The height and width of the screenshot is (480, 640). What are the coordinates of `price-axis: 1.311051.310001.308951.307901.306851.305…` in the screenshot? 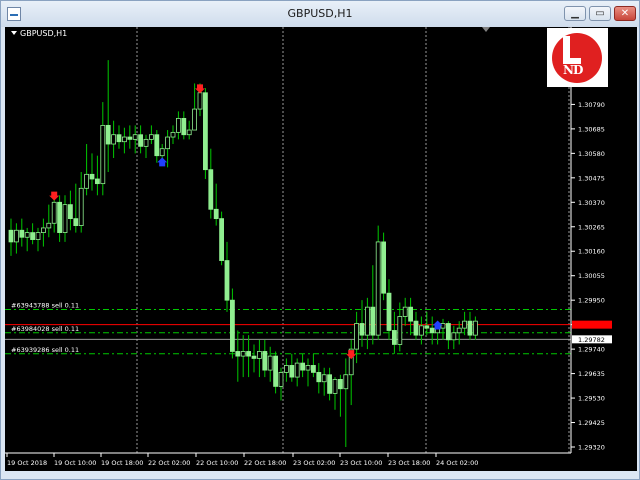 It's located at (591, 240).